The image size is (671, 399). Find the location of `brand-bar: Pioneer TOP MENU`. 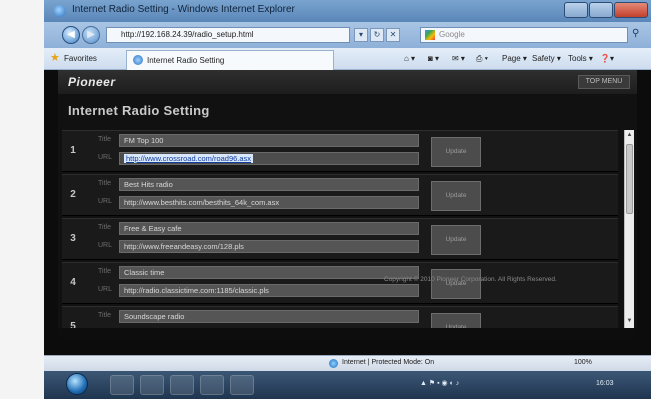

brand-bar: Pioneer TOP MENU is located at coordinates (347, 82).